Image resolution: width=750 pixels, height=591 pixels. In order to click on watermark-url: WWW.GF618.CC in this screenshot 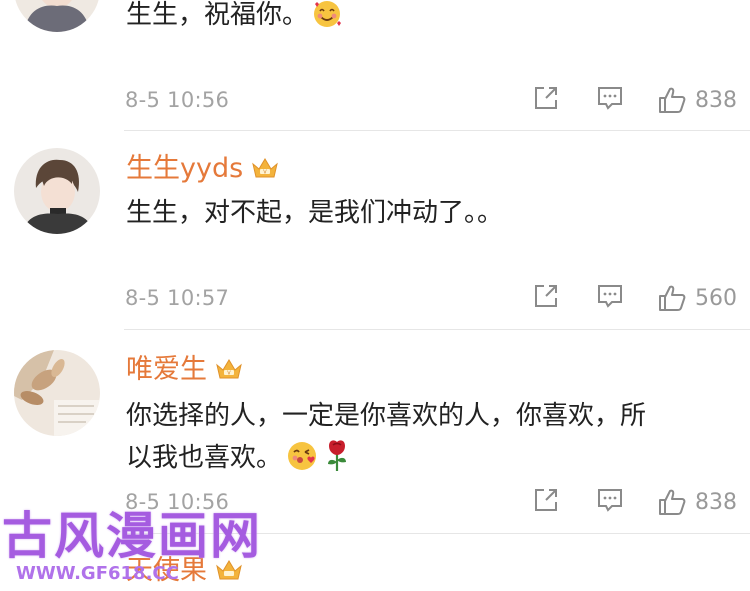, I will do `click(97, 573)`.